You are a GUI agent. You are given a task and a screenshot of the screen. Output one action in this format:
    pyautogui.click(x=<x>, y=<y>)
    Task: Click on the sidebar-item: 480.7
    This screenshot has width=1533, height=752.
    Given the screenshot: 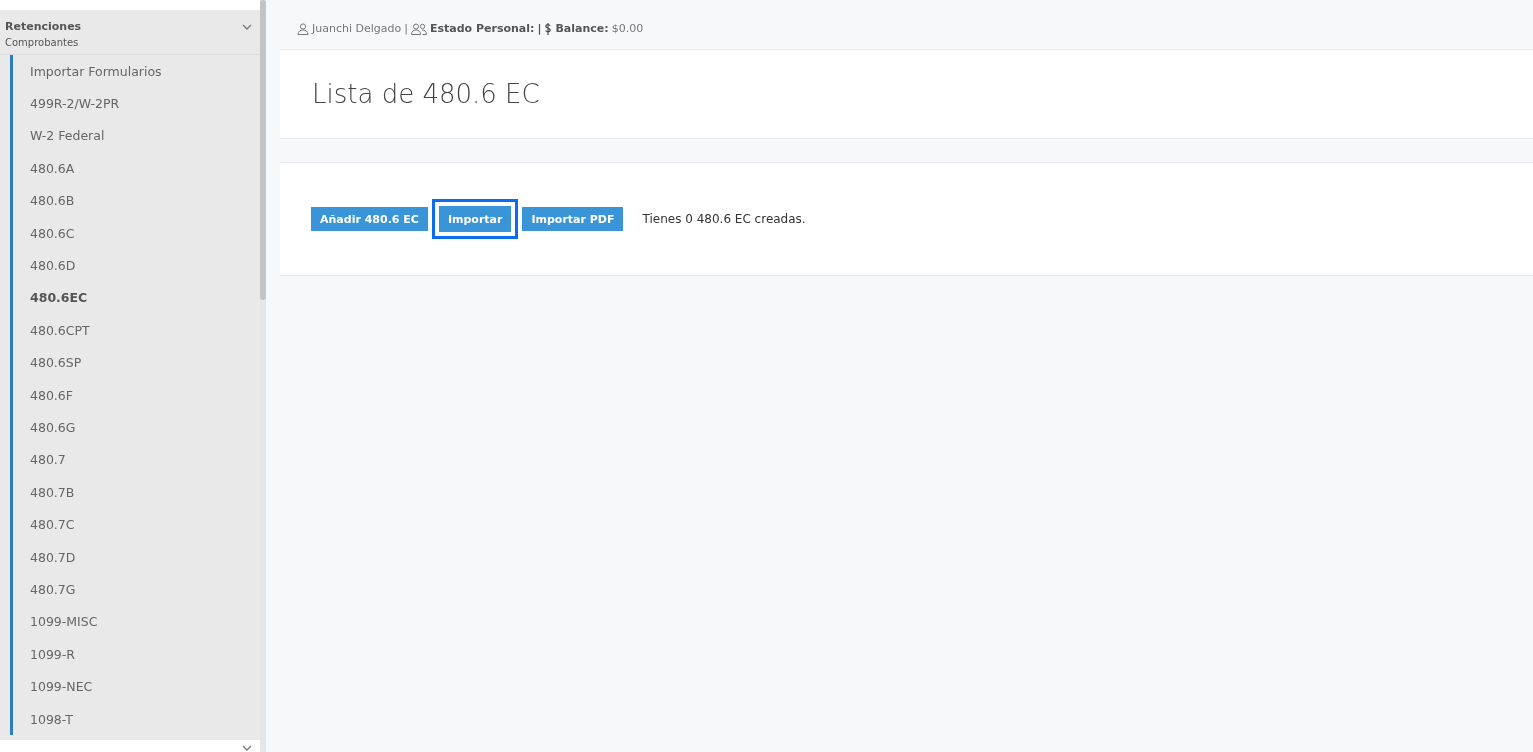 What is the action you would take?
    pyautogui.click(x=136, y=460)
    